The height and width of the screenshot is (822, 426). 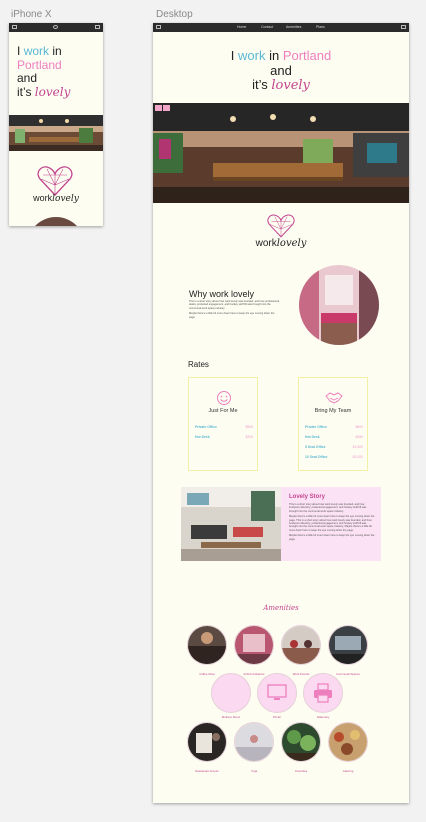 I want to click on amenity-coffee-shop: Coffee Shop, so click(x=207, y=650).